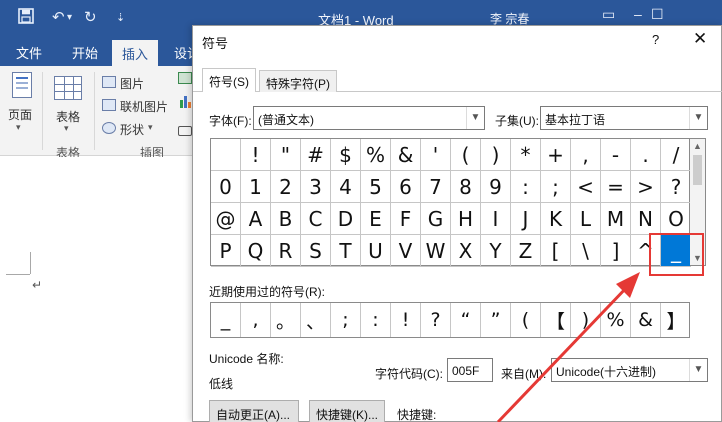 The image size is (722, 422). Describe the element at coordinates (676, 155) in the screenshot. I see `symbol-cell: /` at that location.